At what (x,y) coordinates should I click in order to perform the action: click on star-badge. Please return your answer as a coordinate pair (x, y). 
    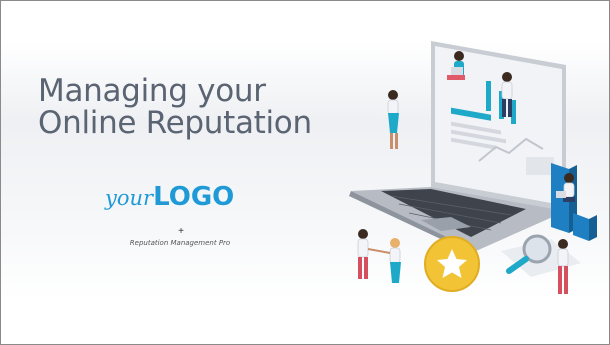
    Looking at the image, I should click on (452, 264).